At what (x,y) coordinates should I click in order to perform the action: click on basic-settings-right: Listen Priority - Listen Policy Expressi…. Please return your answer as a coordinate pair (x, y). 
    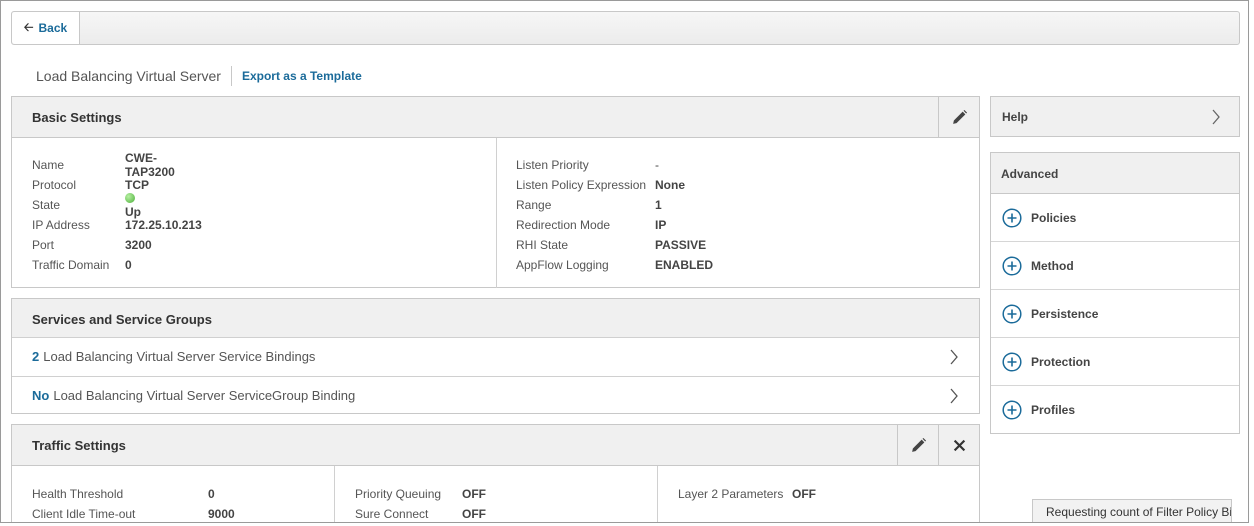
    Looking at the image, I should click on (614, 215).